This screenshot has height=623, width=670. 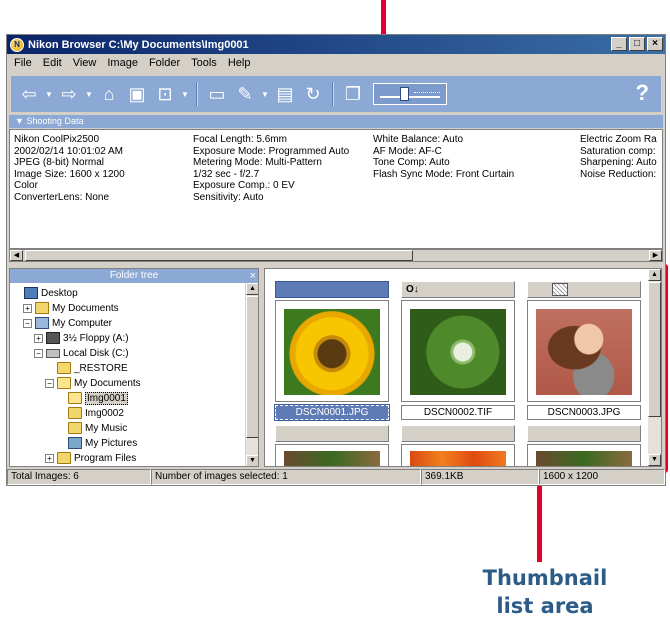 What do you see at coordinates (545, 606) in the screenshot?
I see `callout-line-2: list area` at bounding box center [545, 606].